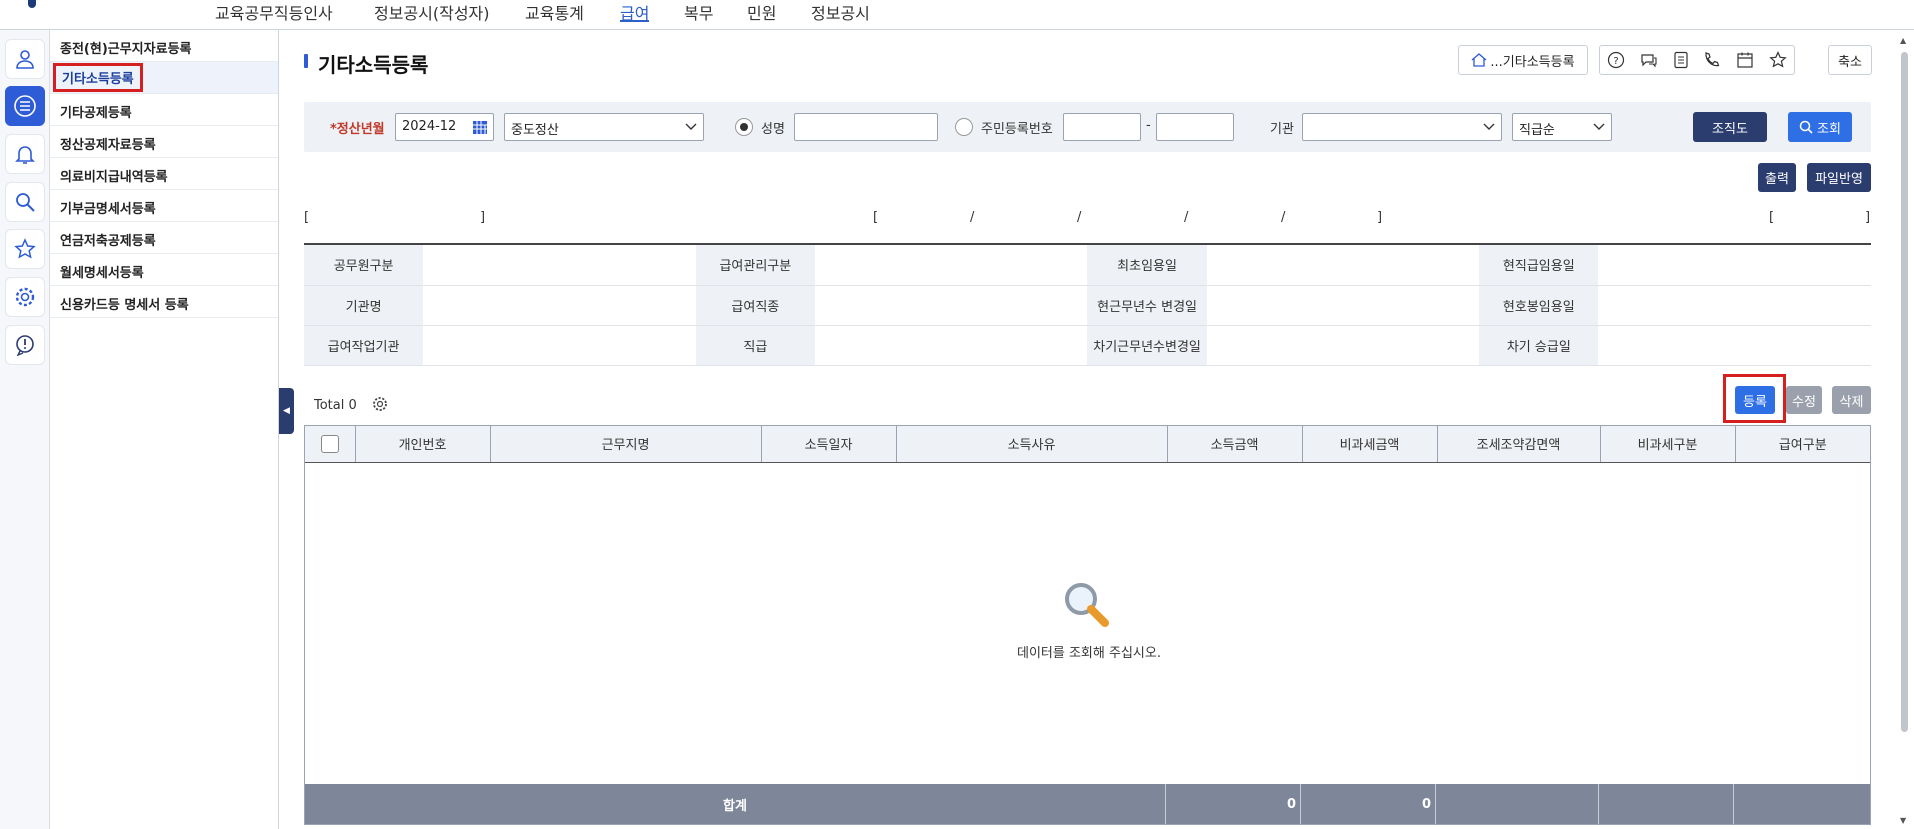 Image resolution: width=1914 pixels, height=829 pixels. What do you see at coordinates (1370, 444) in the screenshot?
I see `column-header: 비과세금액` at bounding box center [1370, 444].